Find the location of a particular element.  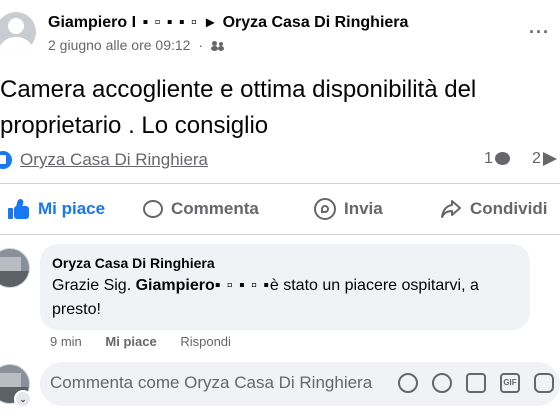

share-button-label: Condividi is located at coordinates (509, 208).